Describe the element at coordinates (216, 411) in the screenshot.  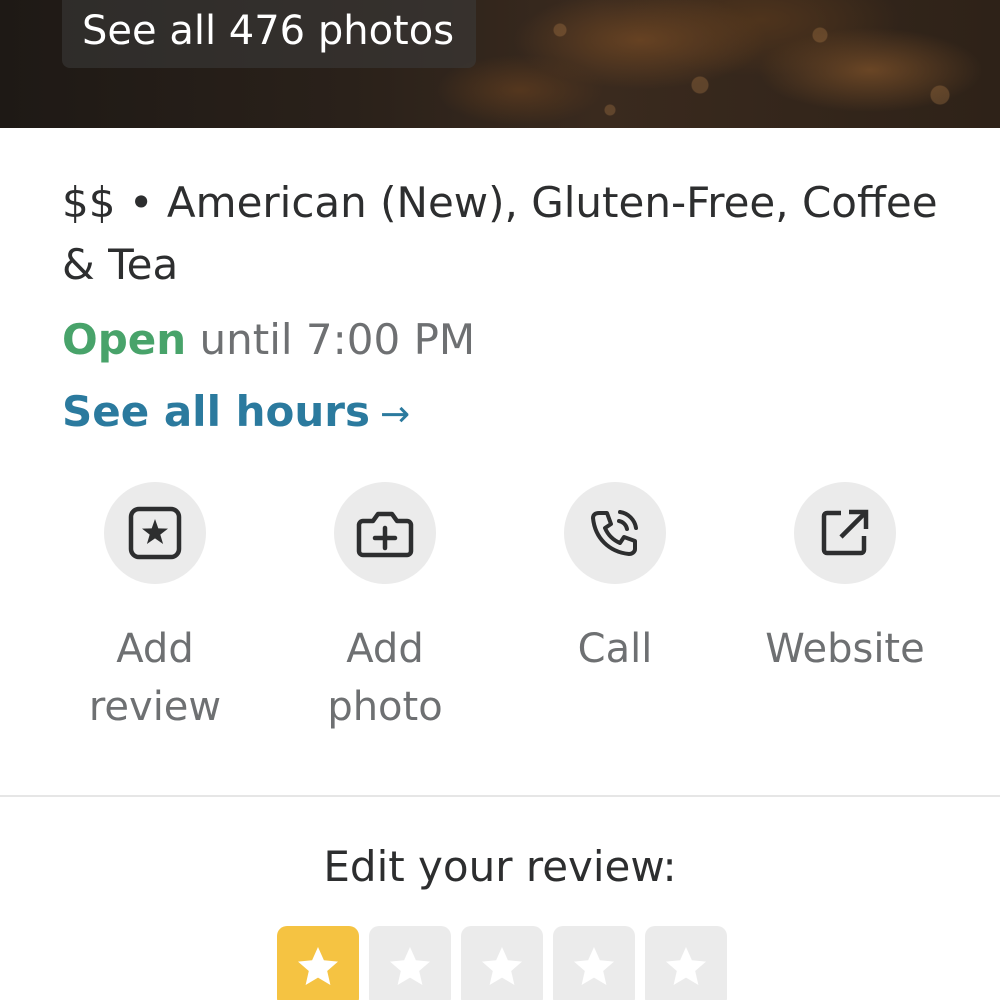
I see `see-all-hours-label: See all hours` at that location.